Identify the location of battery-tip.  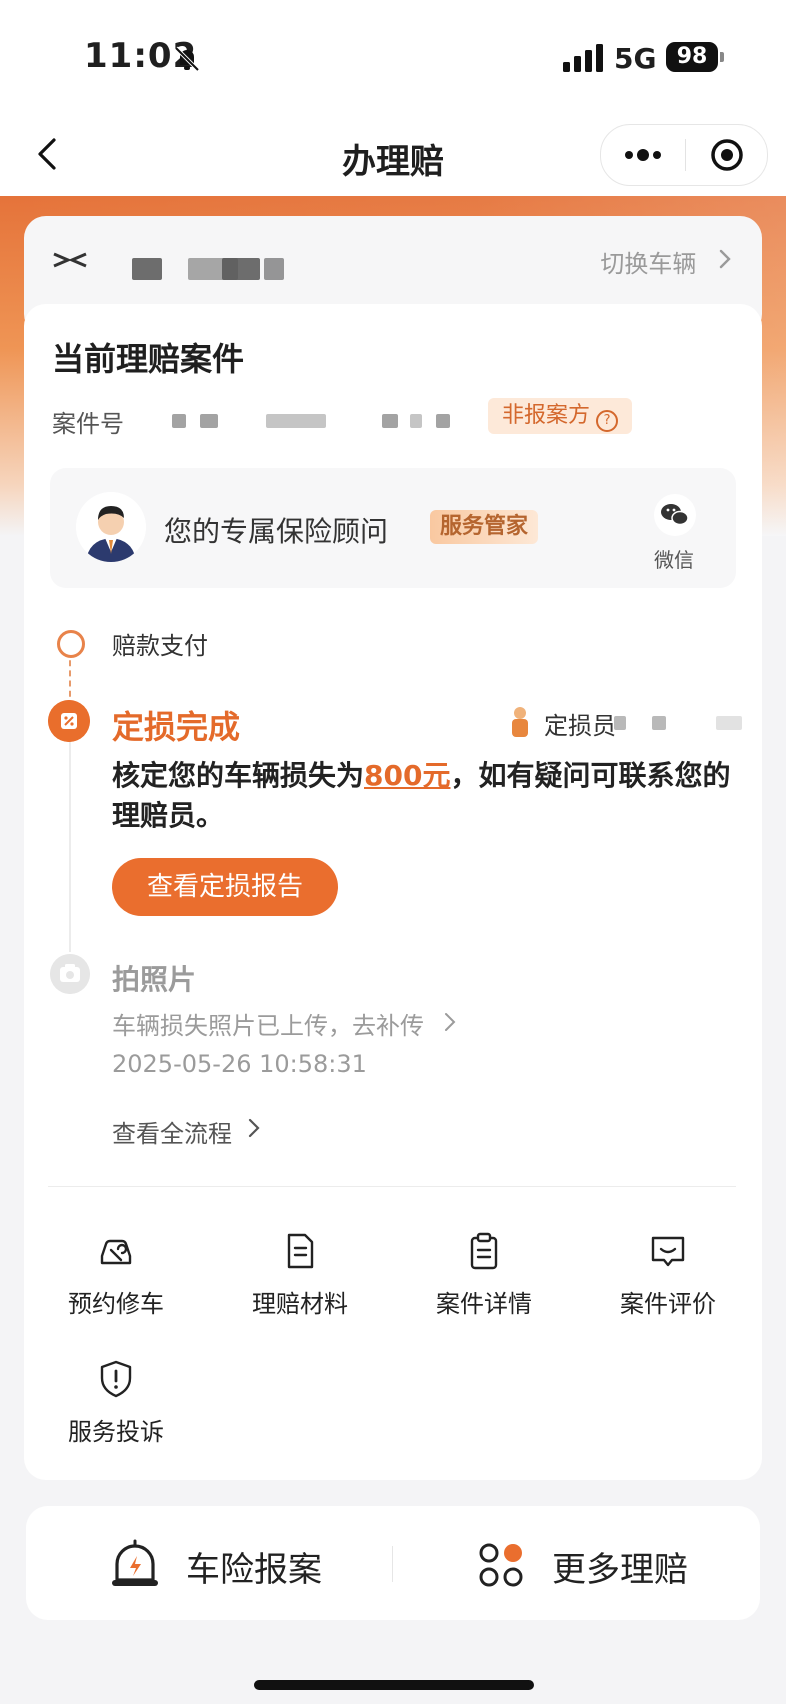
(722, 57).